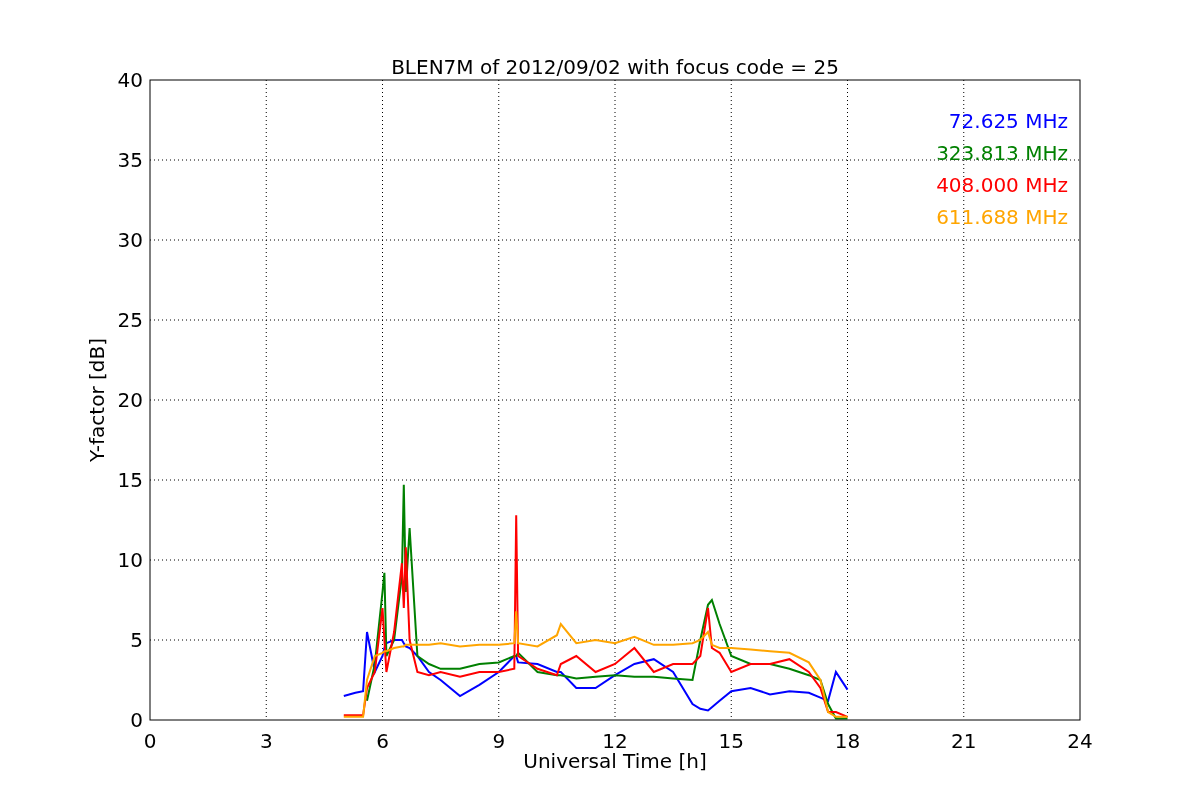 The image size is (1200, 800). What do you see at coordinates (130, 320) in the screenshot?
I see `tick-label: 25` at bounding box center [130, 320].